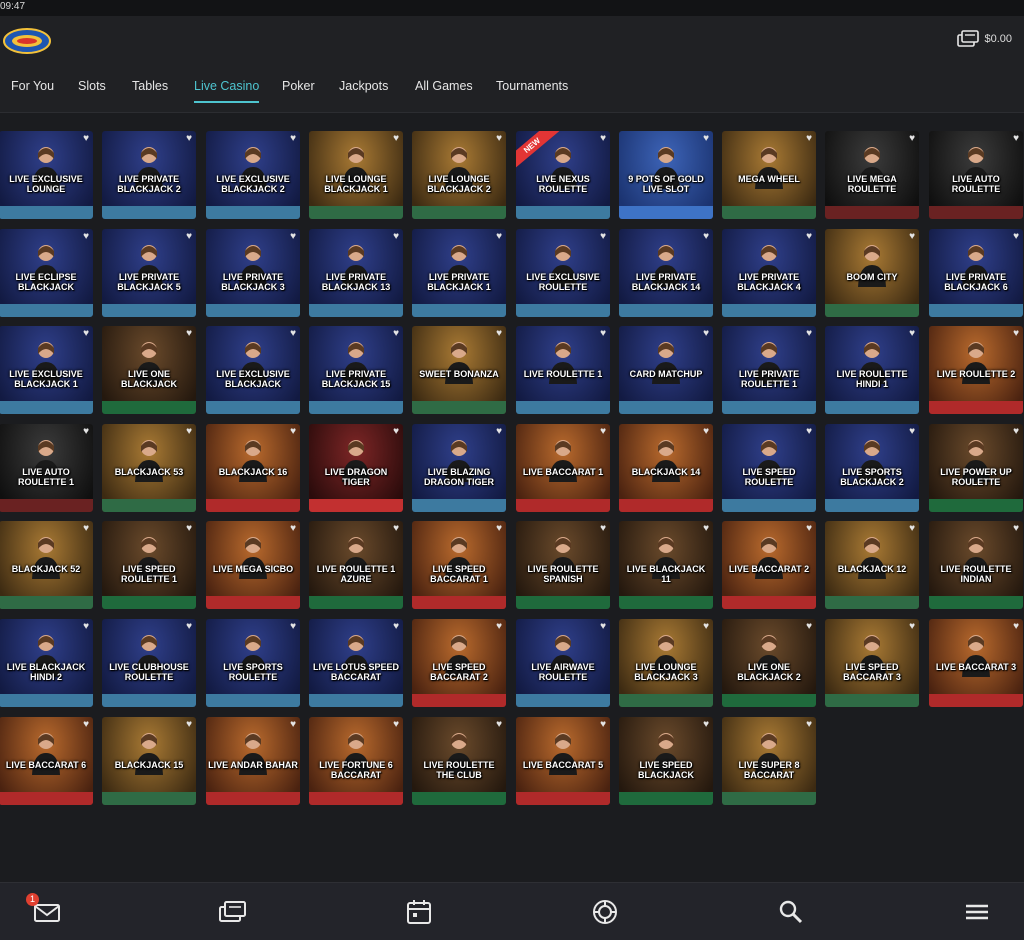 The image size is (1024, 940). I want to click on game-tile: LIVE ROULETTE 1 AZURE ♥, so click(356, 565).